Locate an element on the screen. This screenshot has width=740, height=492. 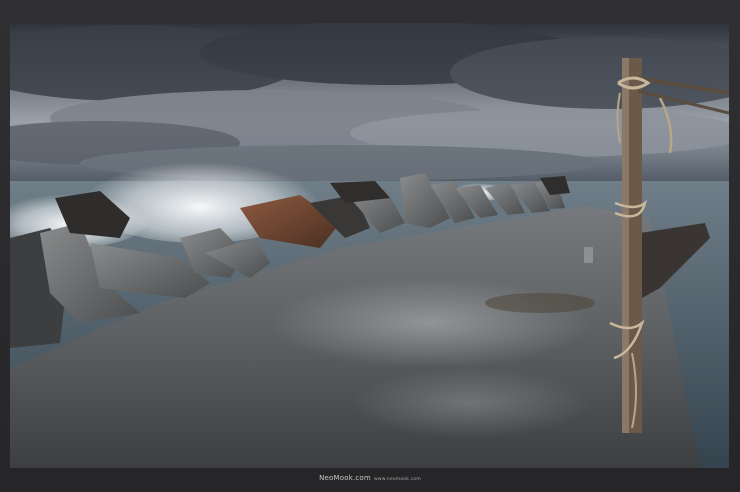
watermark-credit: NeoMook.com www.neomook.com is located at coordinates (370, 478).